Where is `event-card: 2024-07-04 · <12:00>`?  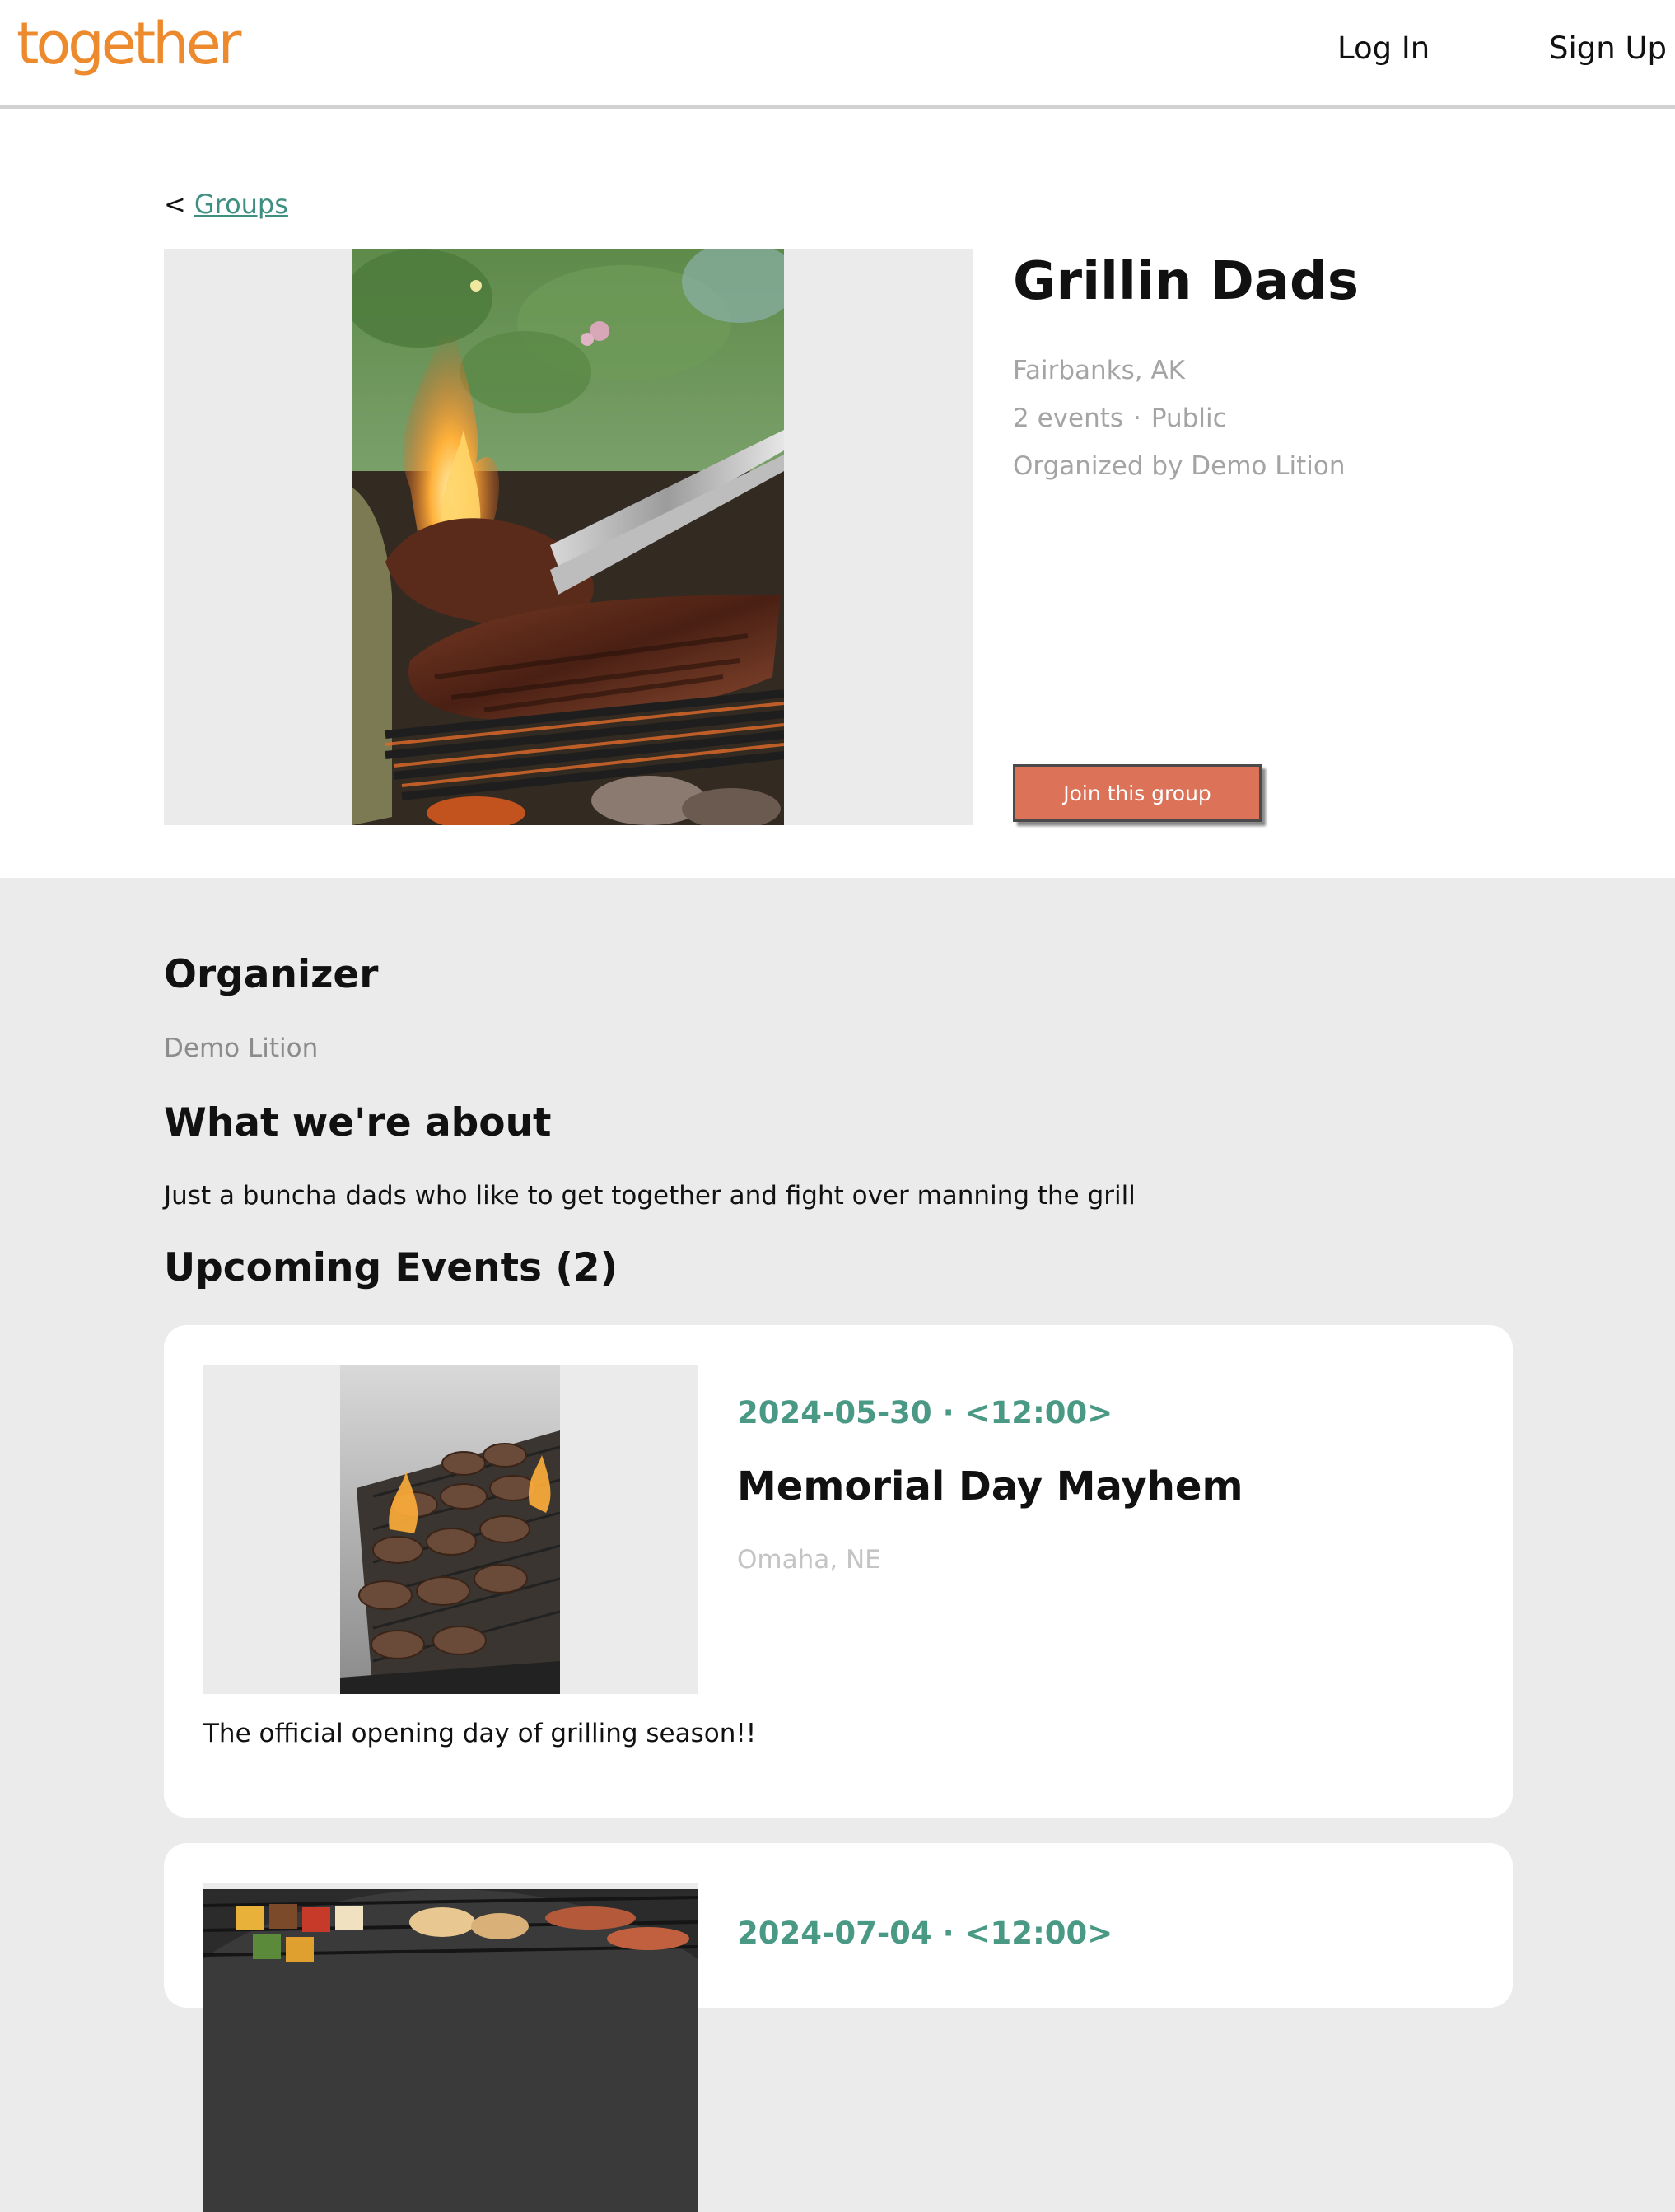
event-card: 2024-07-04 · <12:00> is located at coordinates (838, 2027).